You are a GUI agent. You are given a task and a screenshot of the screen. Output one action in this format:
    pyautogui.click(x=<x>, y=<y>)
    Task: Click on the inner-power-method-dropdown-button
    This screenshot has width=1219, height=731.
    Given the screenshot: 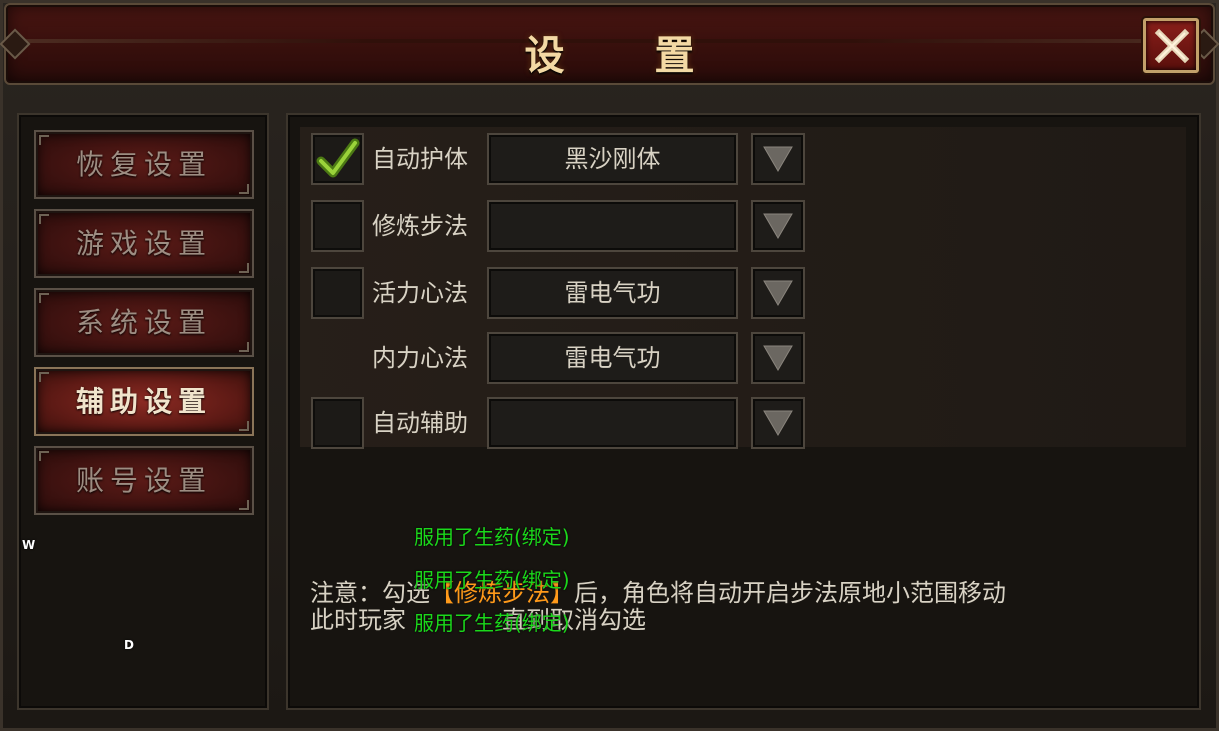 What is the action you would take?
    pyautogui.click(x=778, y=358)
    